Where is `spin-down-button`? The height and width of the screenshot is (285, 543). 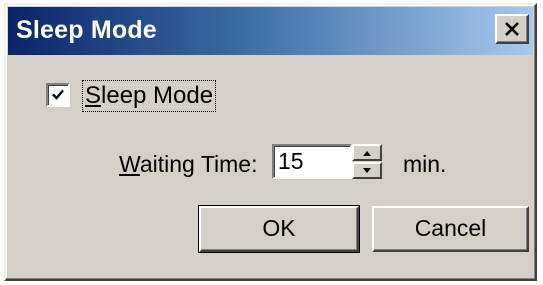
spin-down-button is located at coordinates (367, 170).